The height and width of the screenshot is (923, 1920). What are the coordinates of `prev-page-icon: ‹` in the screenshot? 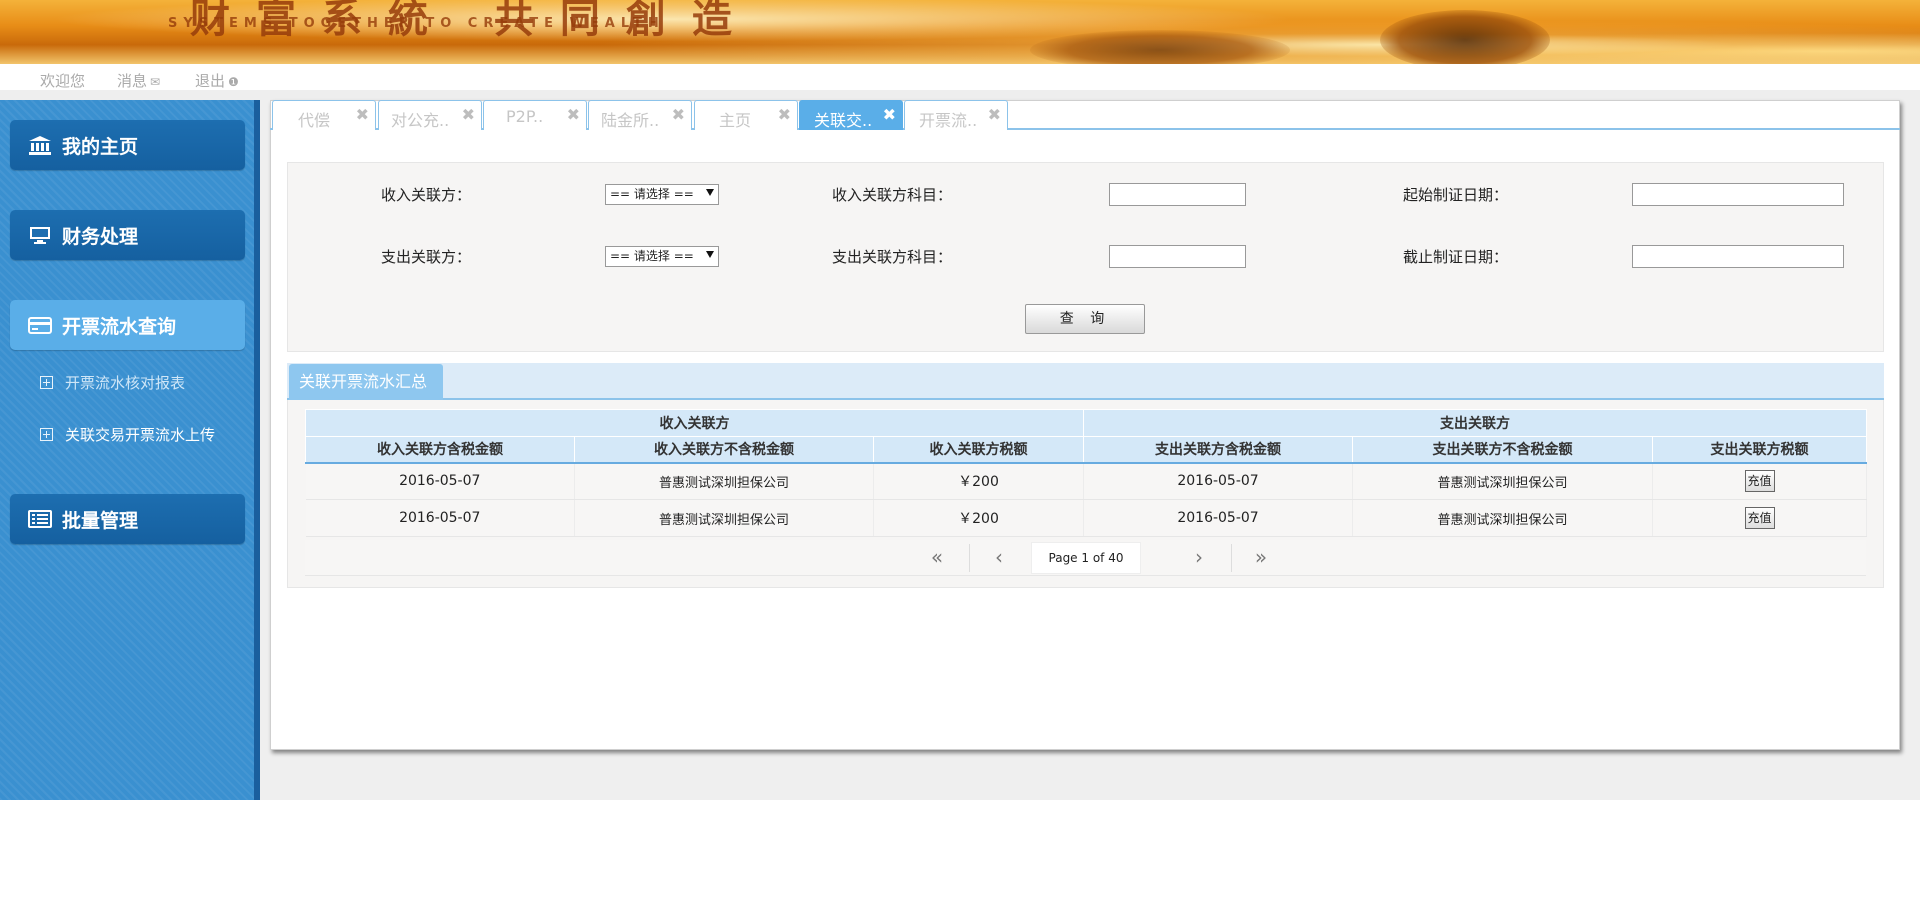 It's located at (999, 558).